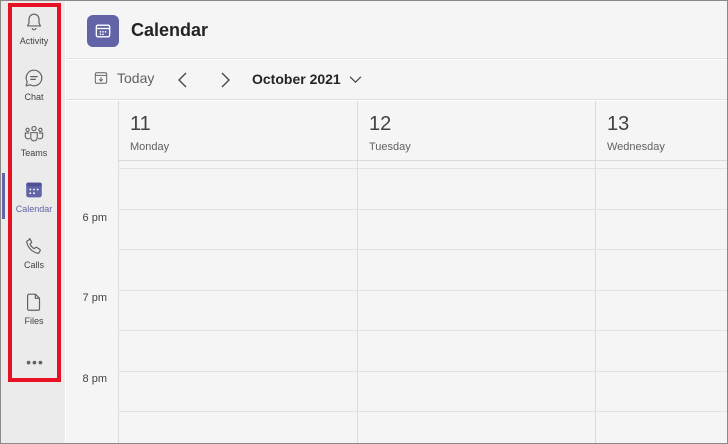  What do you see at coordinates (476, 130) in the screenshot?
I see `day-header-tuesday: 12 Tuesday` at bounding box center [476, 130].